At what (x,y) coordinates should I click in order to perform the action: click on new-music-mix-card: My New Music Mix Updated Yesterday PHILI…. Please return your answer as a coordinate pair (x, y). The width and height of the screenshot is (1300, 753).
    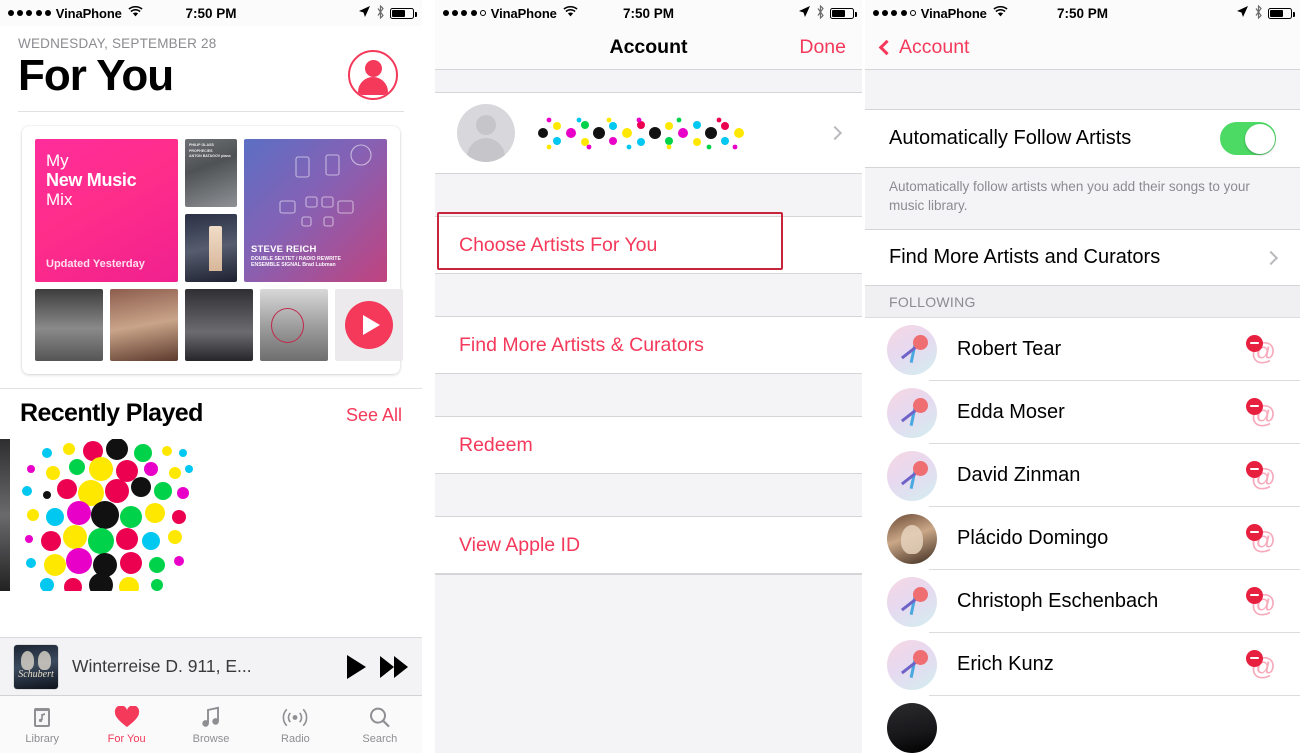
    Looking at the image, I should click on (212, 250).